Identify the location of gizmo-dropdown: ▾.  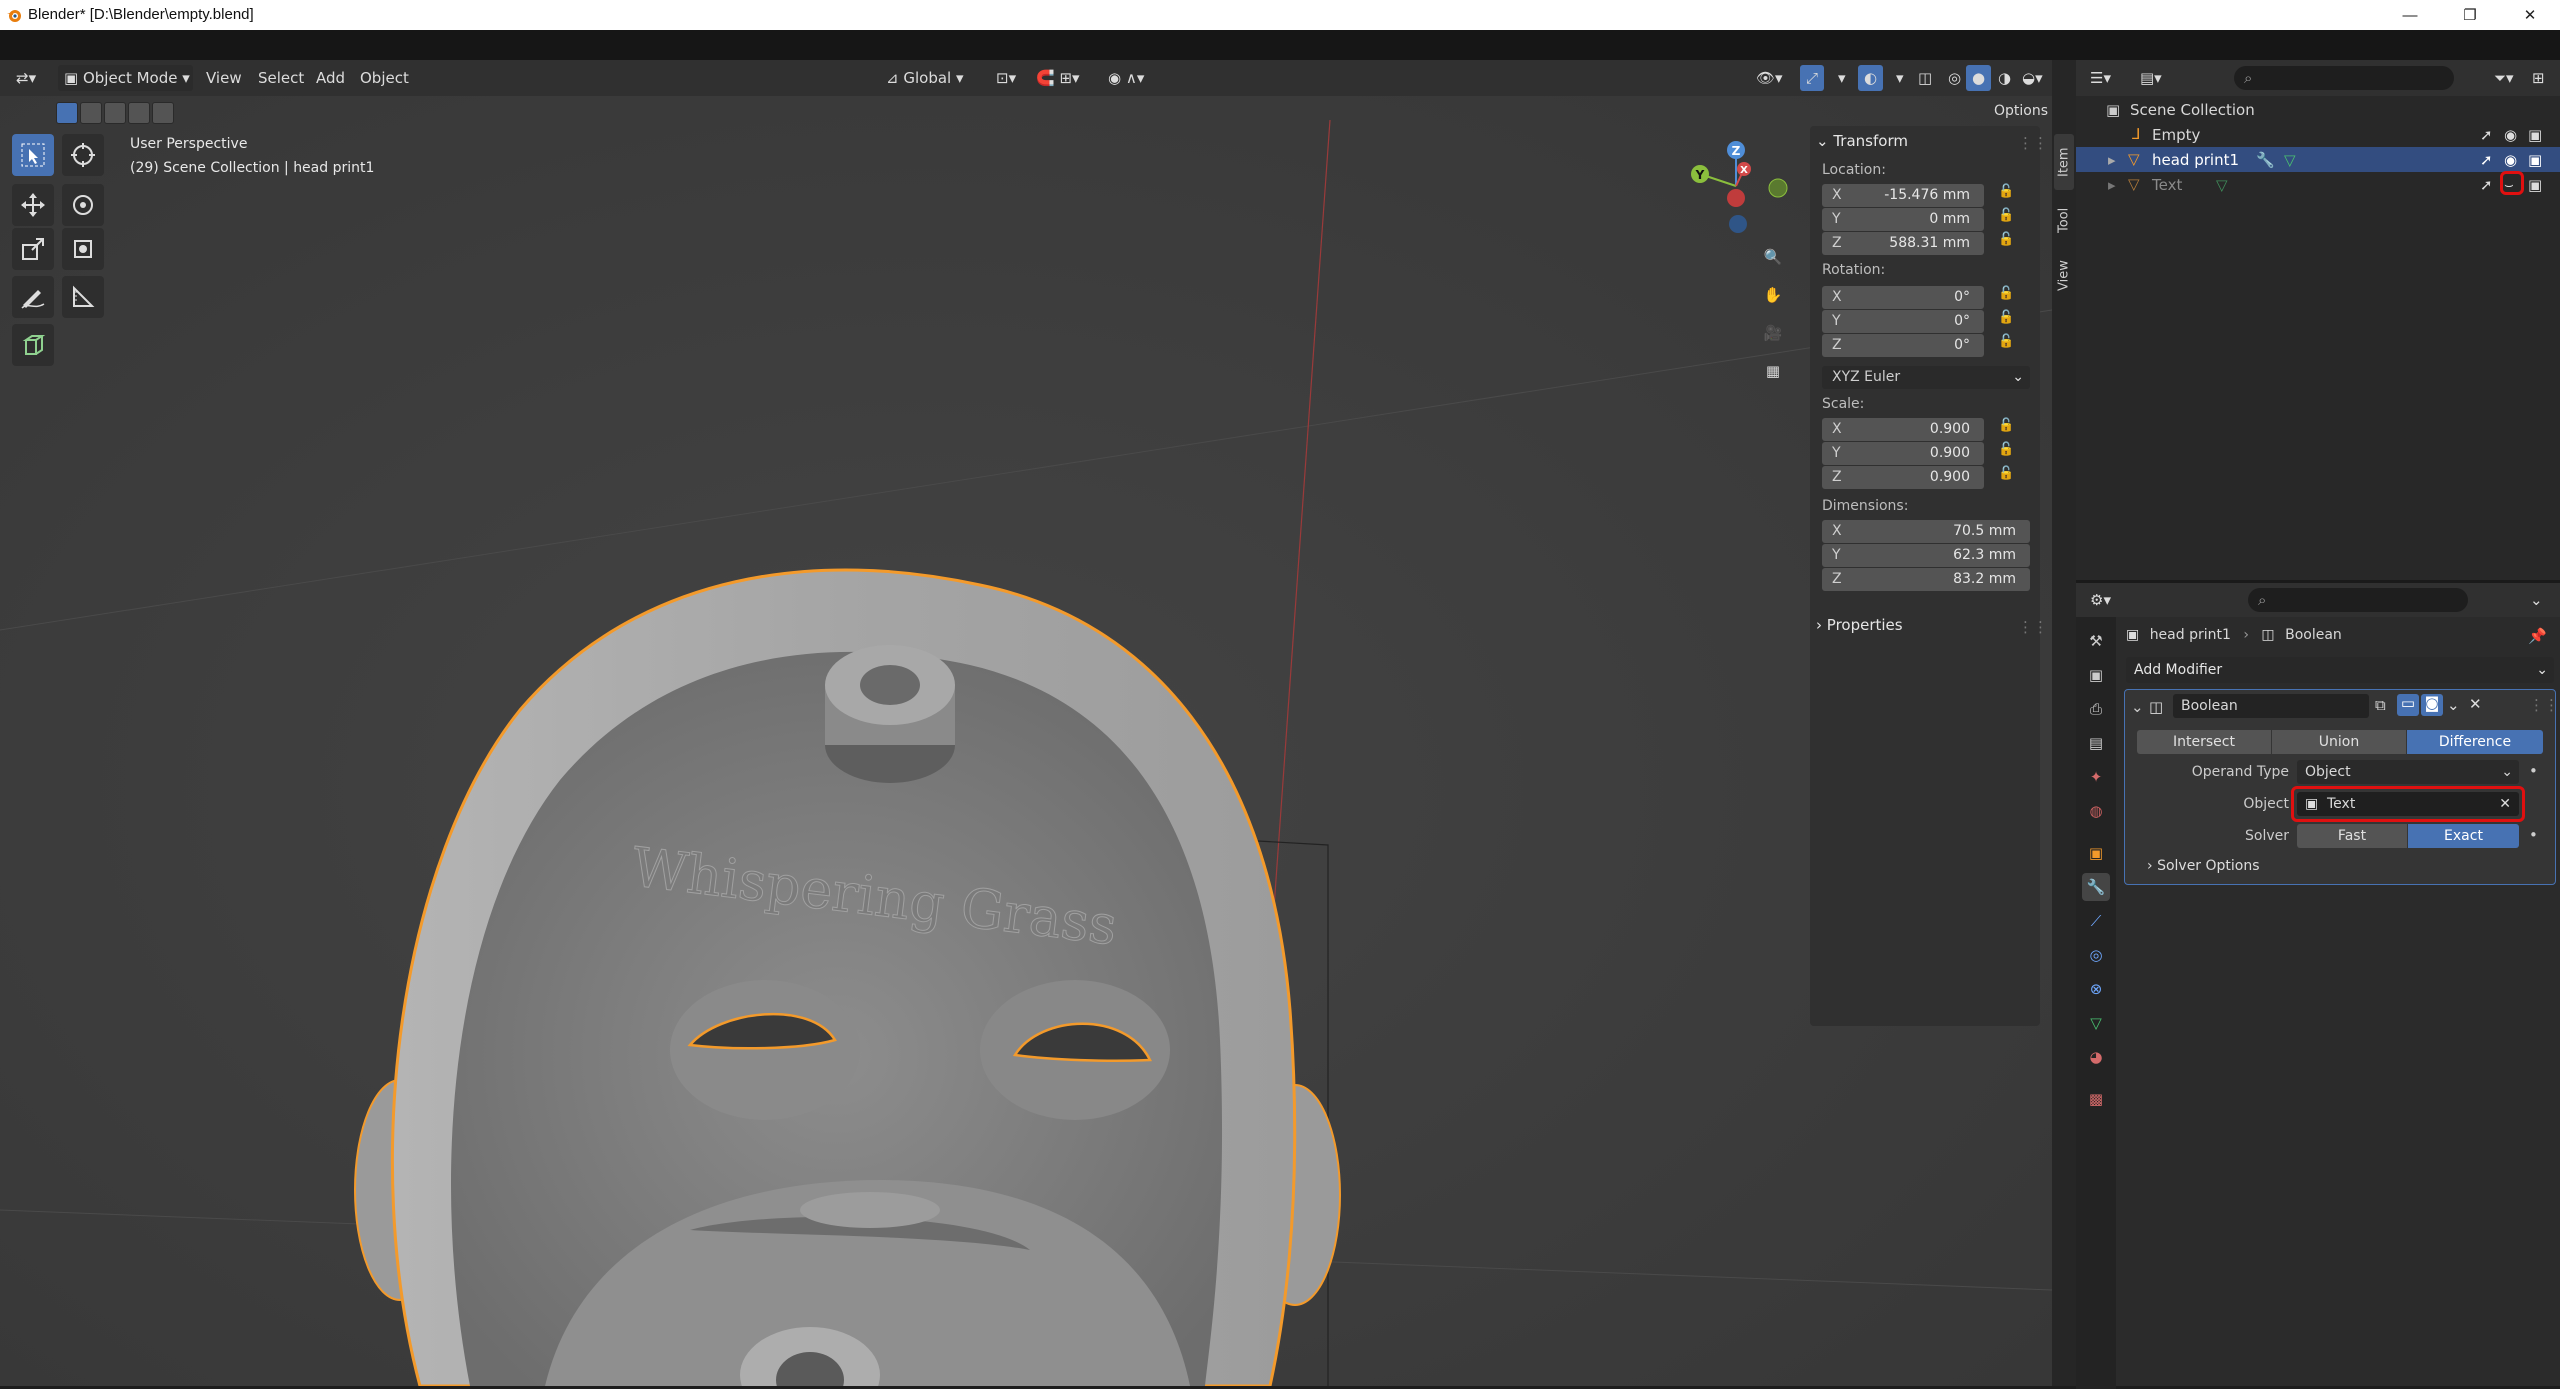
(1842, 78).